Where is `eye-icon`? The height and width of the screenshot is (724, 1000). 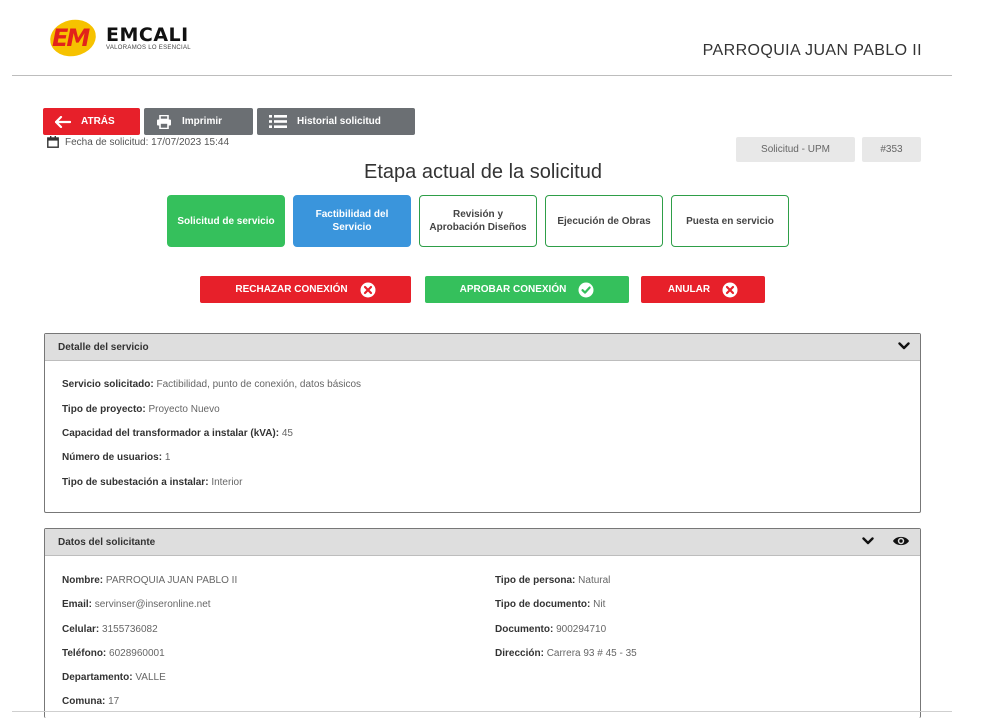
eye-icon is located at coordinates (901, 542).